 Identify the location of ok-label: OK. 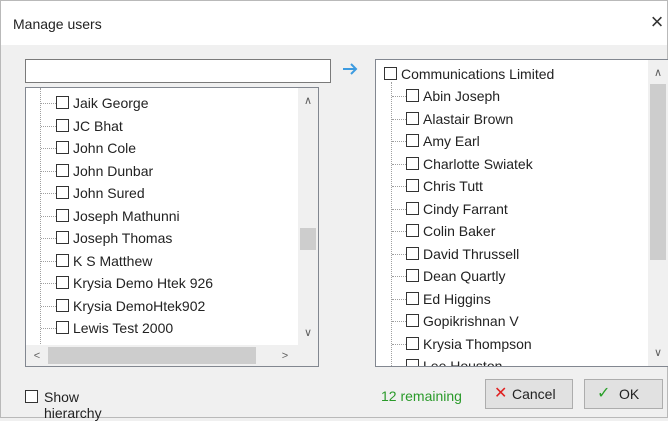
(629, 394).